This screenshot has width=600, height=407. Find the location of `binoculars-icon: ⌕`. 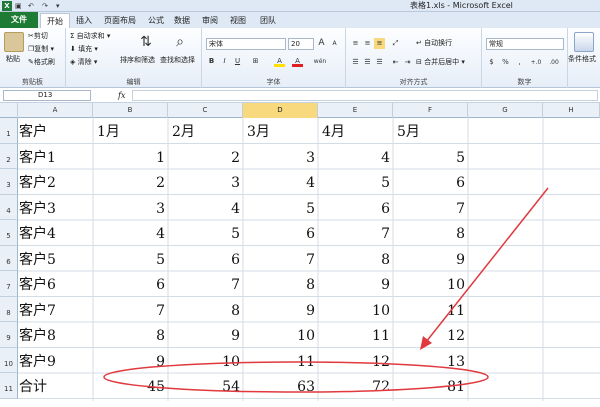

binoculars-icon: ⌕ is located at coordinates (180, 42).